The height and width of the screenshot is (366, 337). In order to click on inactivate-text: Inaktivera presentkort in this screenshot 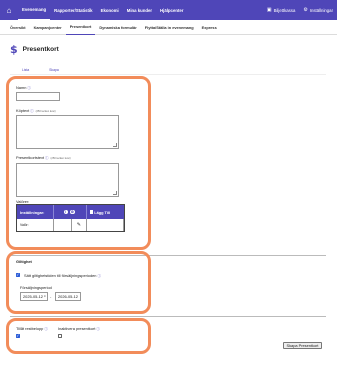, I will do `click(77, 328)`.